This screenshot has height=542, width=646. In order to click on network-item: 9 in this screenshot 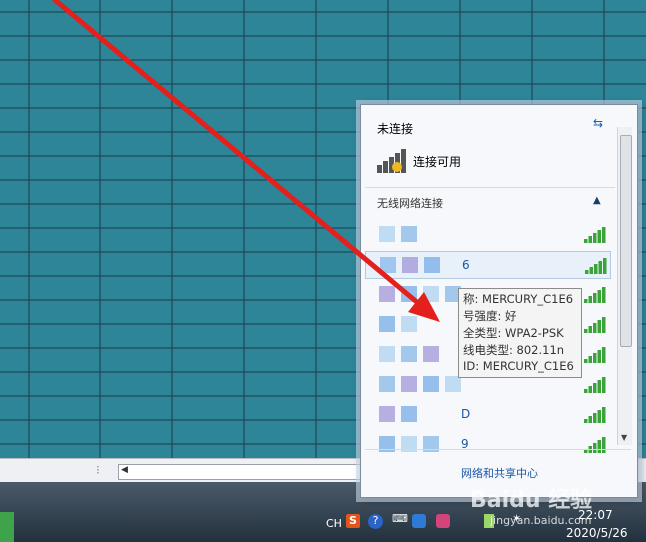, I will do `click(487, 444)`.